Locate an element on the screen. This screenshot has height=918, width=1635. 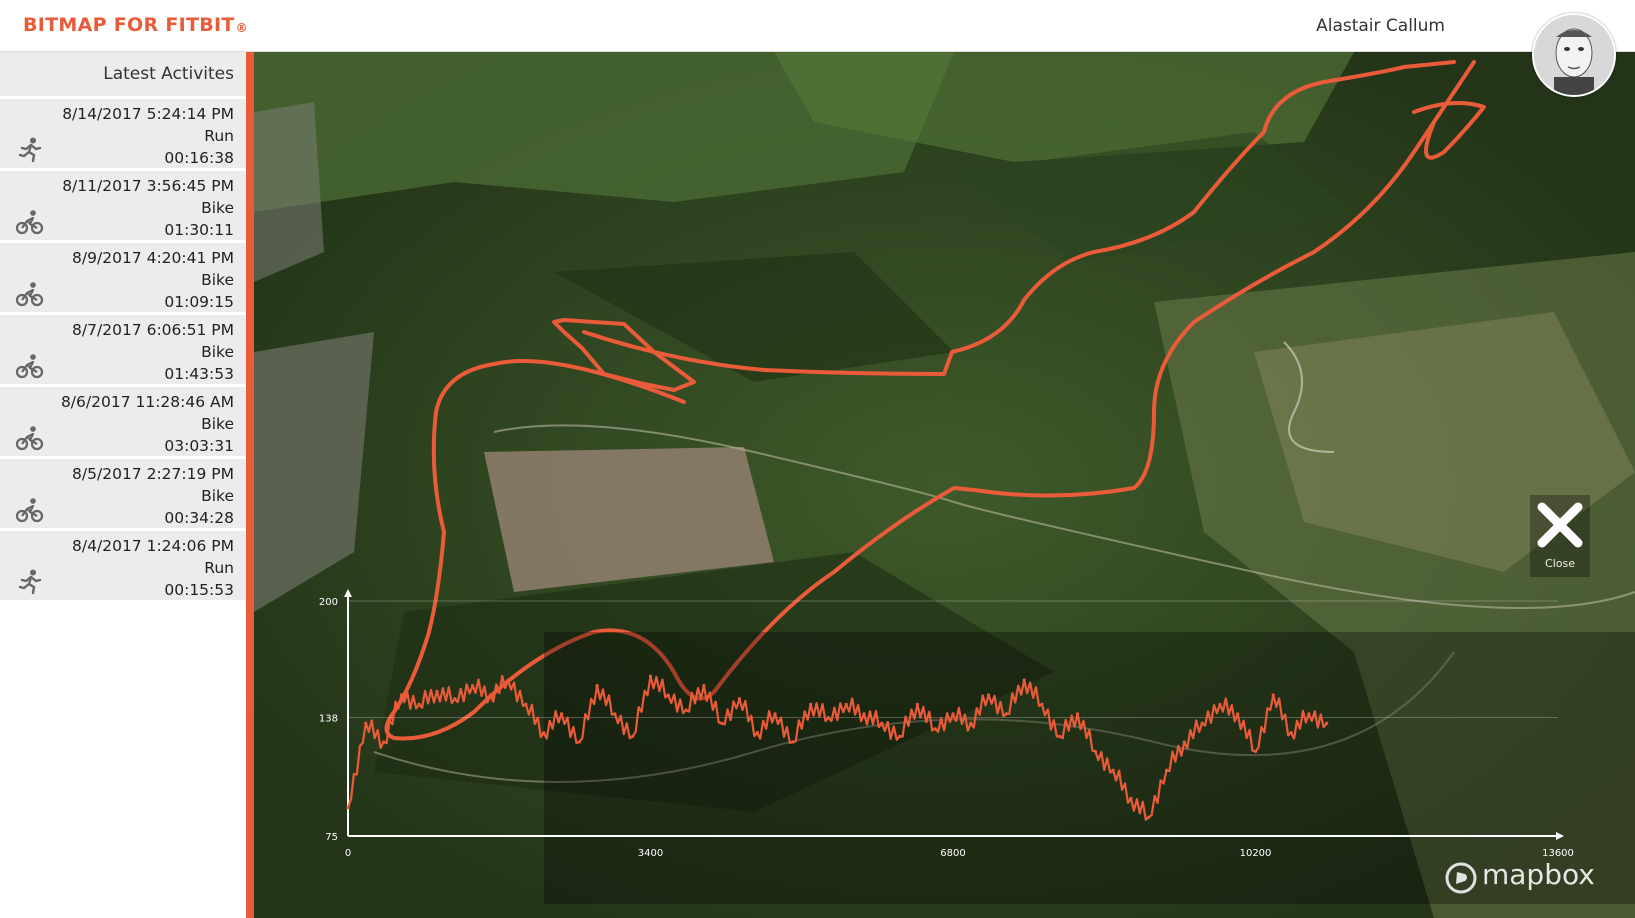
close-button: Close is located at coordinates (1560, 536).